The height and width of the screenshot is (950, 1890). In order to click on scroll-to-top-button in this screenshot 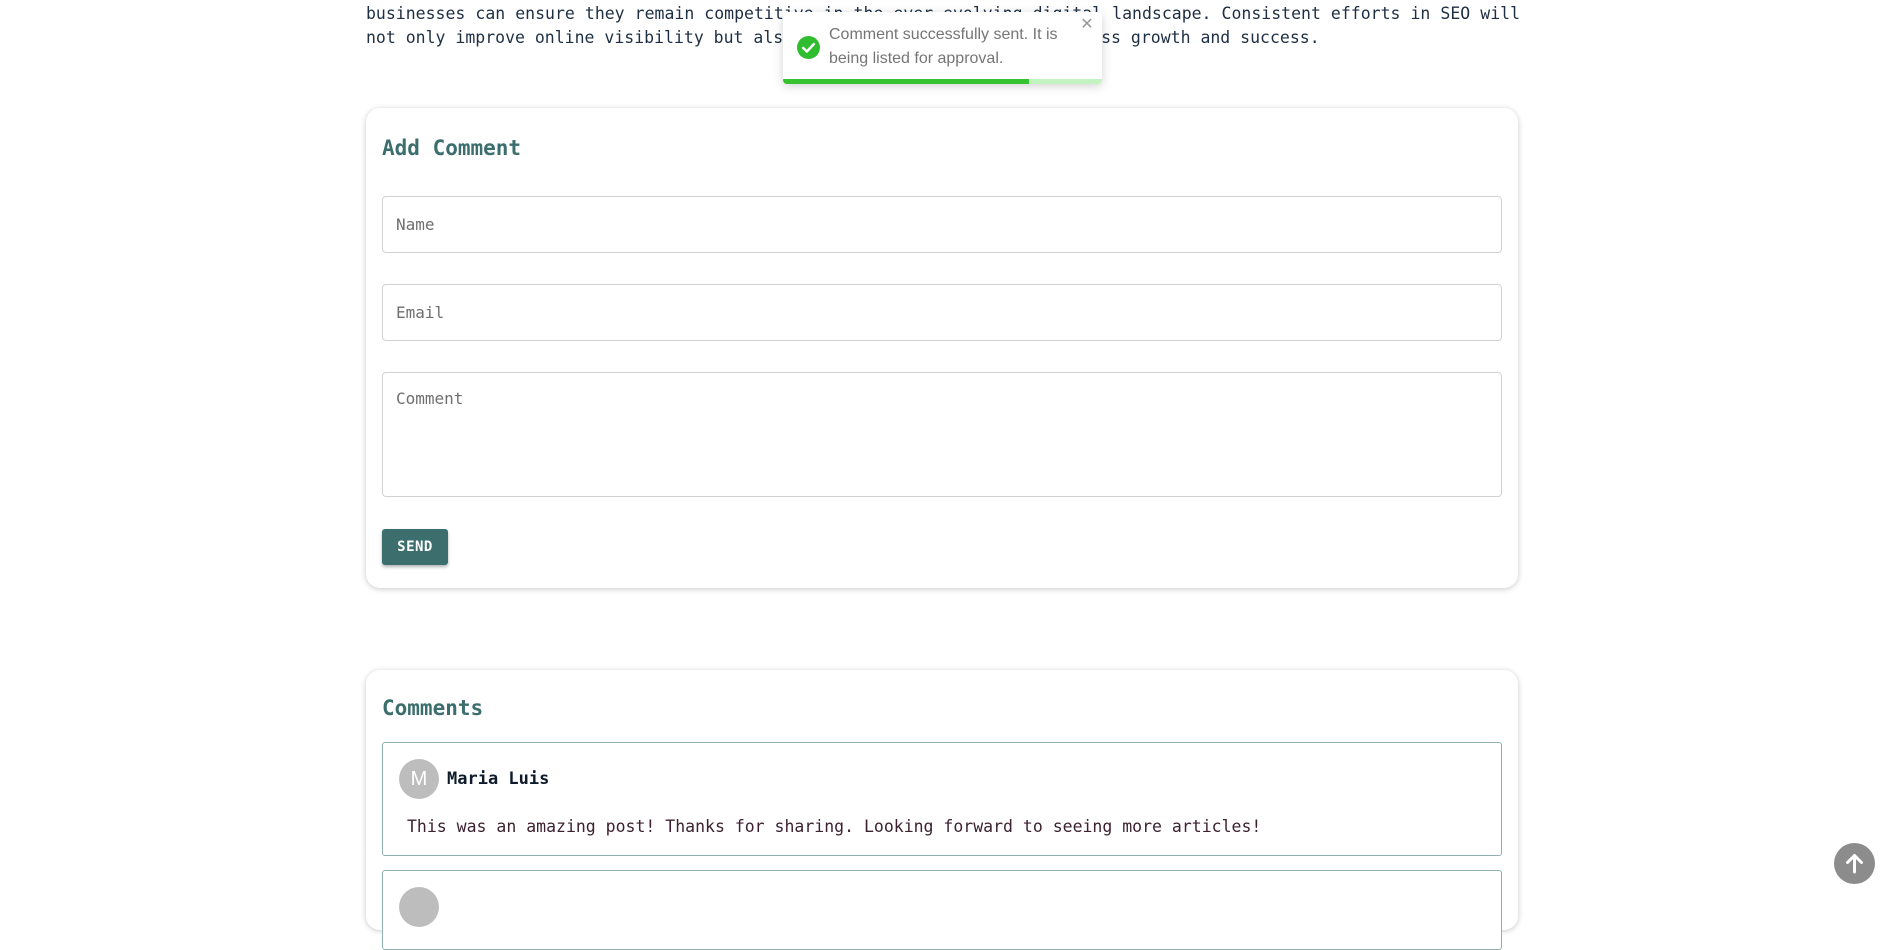, I will do `click(1854, 863)`.